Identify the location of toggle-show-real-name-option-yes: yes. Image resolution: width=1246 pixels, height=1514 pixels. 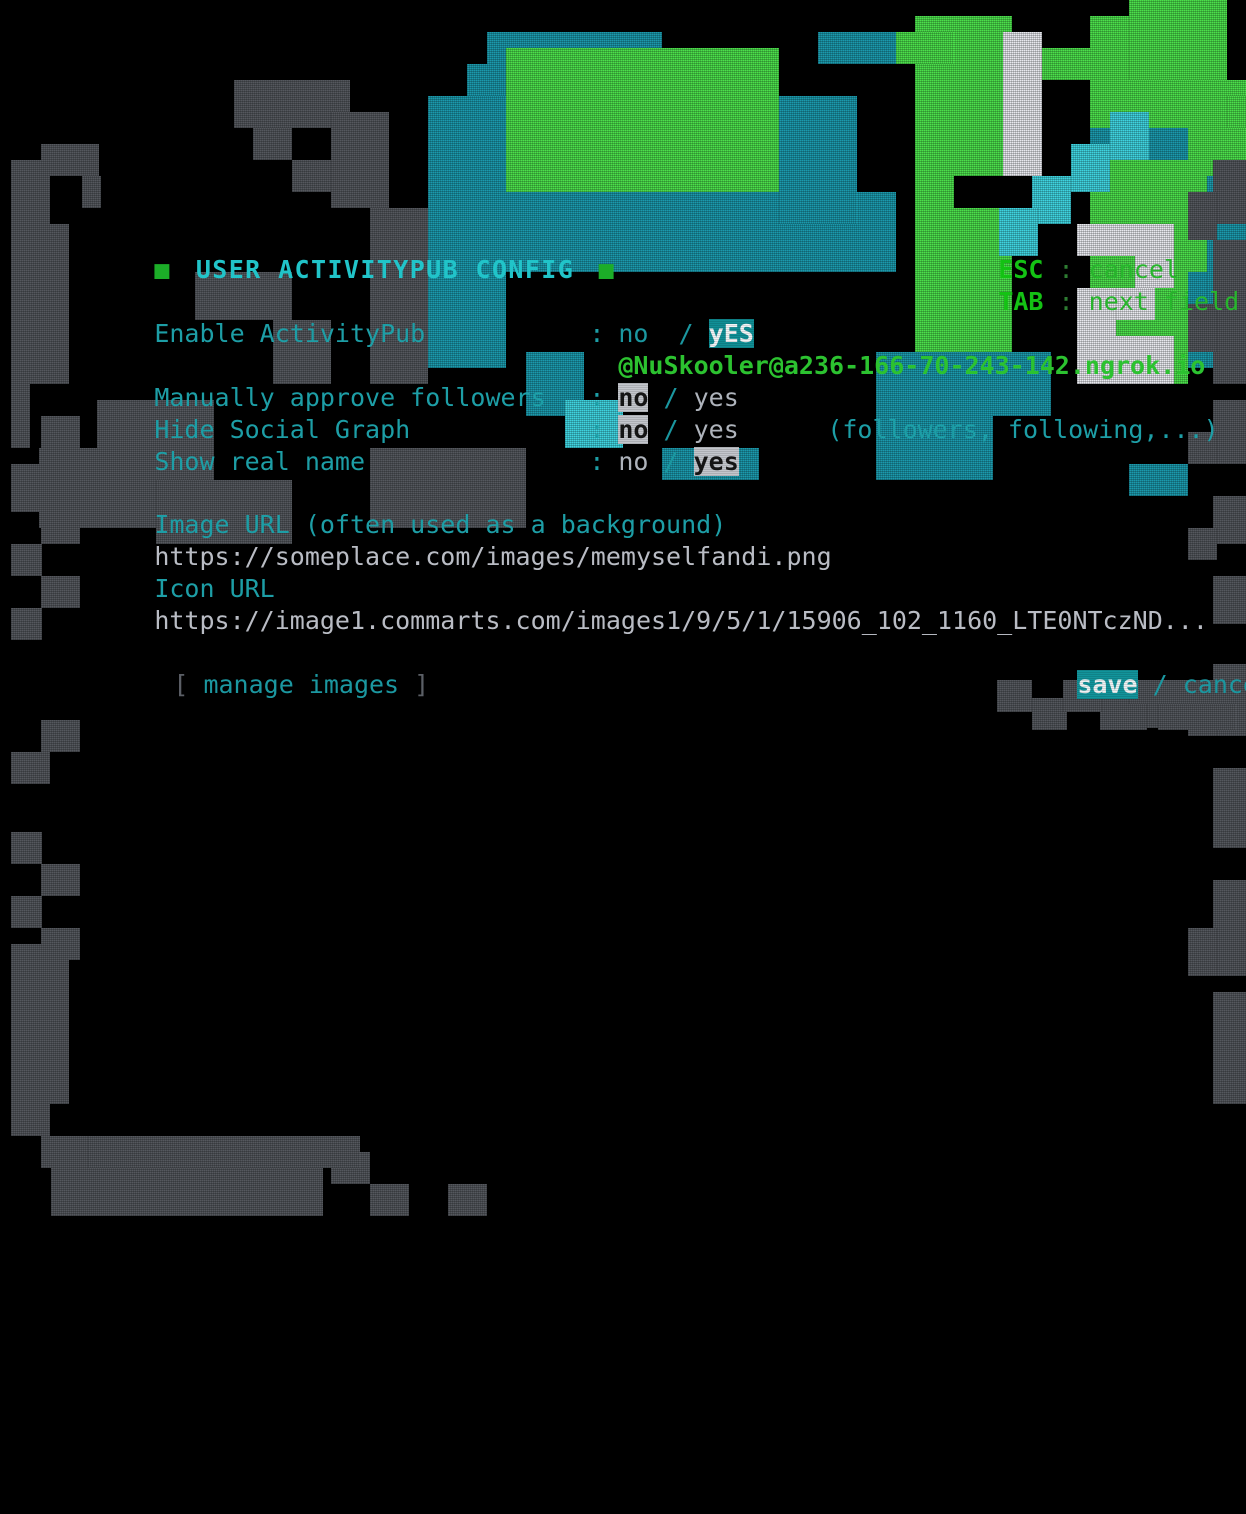
(716, 461).